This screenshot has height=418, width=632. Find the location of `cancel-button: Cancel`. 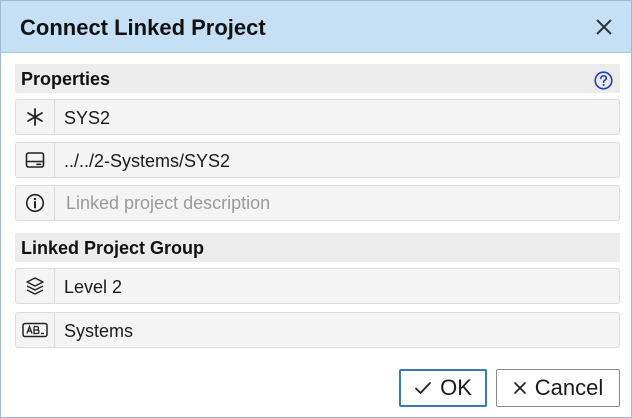

cancel-button: Cancel is located at coordinates (558, 388).